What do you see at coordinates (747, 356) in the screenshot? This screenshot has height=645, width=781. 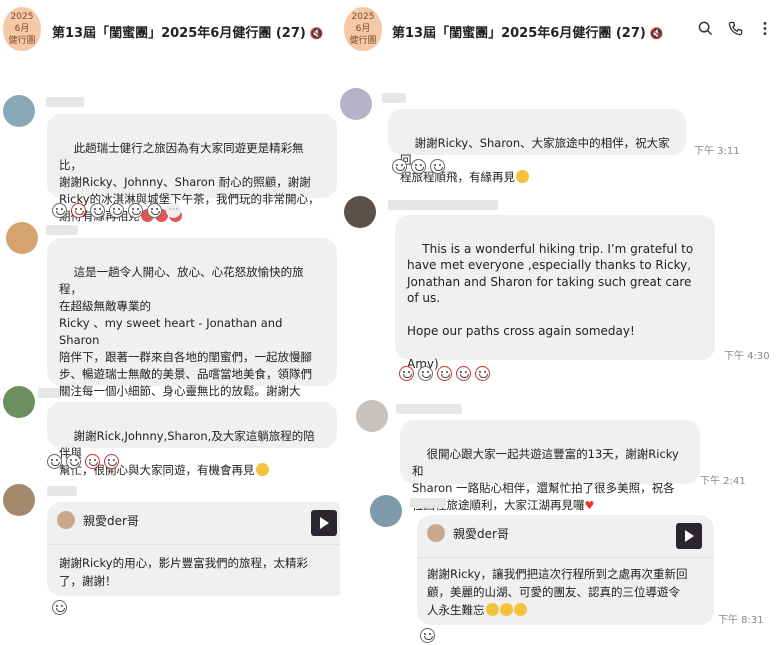 I see `message-time: 下午 4:30` at bounding box center [747, 356].